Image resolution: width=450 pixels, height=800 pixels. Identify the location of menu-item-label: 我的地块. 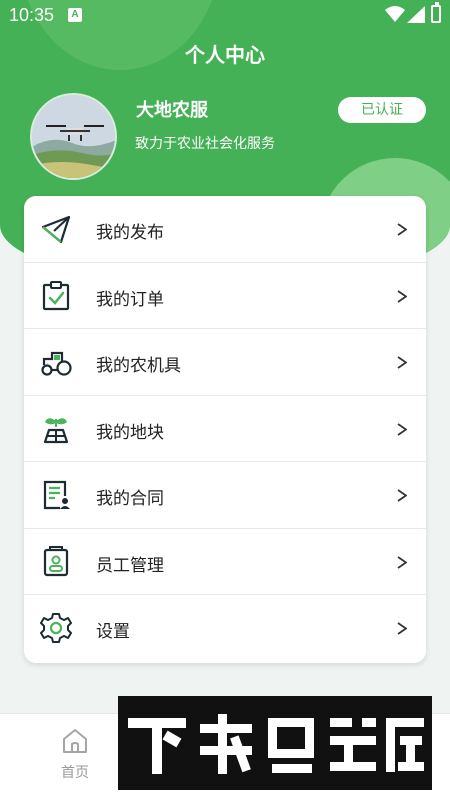
(130, 432).